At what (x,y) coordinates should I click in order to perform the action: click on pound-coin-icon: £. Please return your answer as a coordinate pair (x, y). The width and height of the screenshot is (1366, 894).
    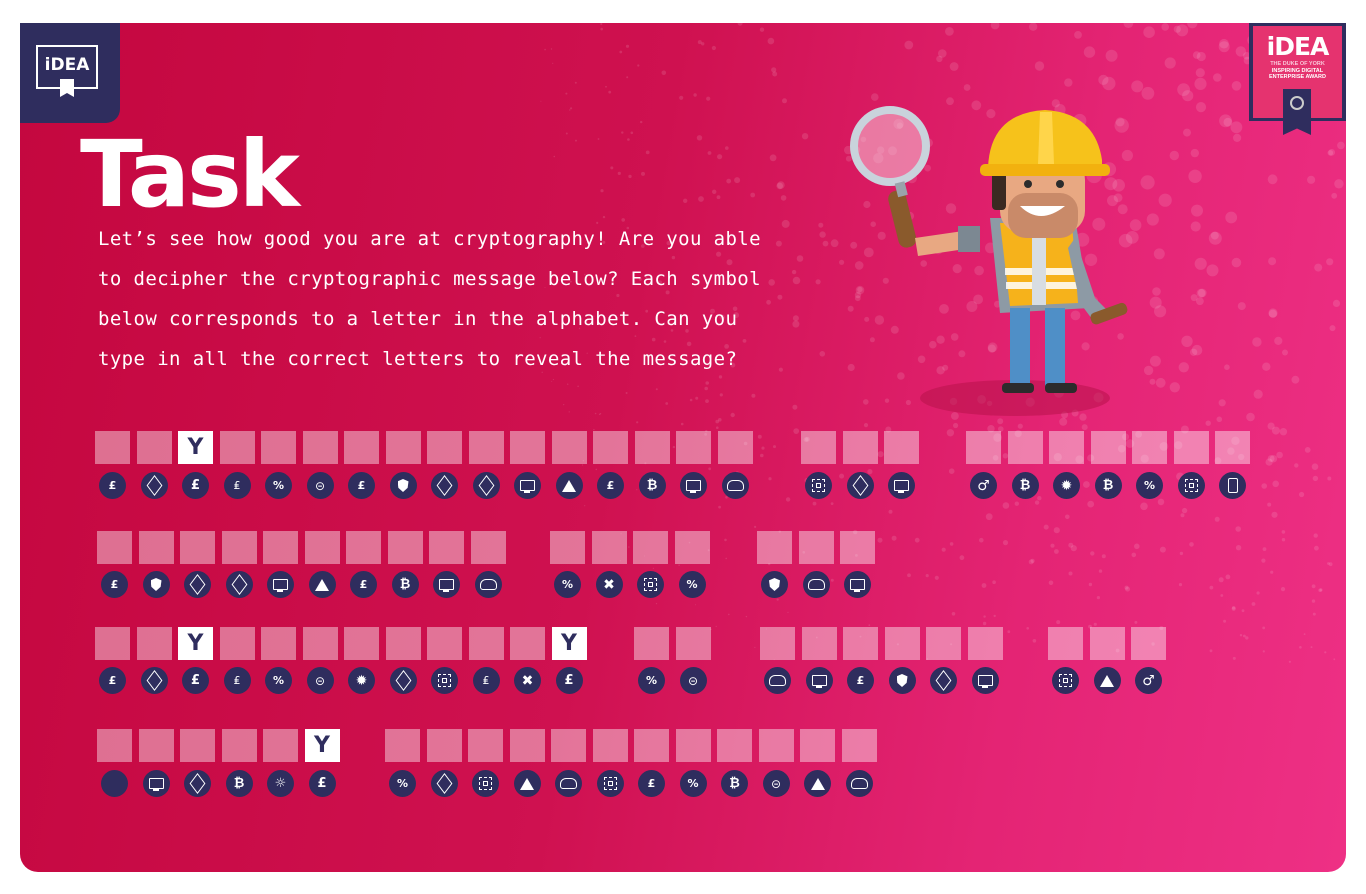
    Looking at the image, I should click on (195, 680).